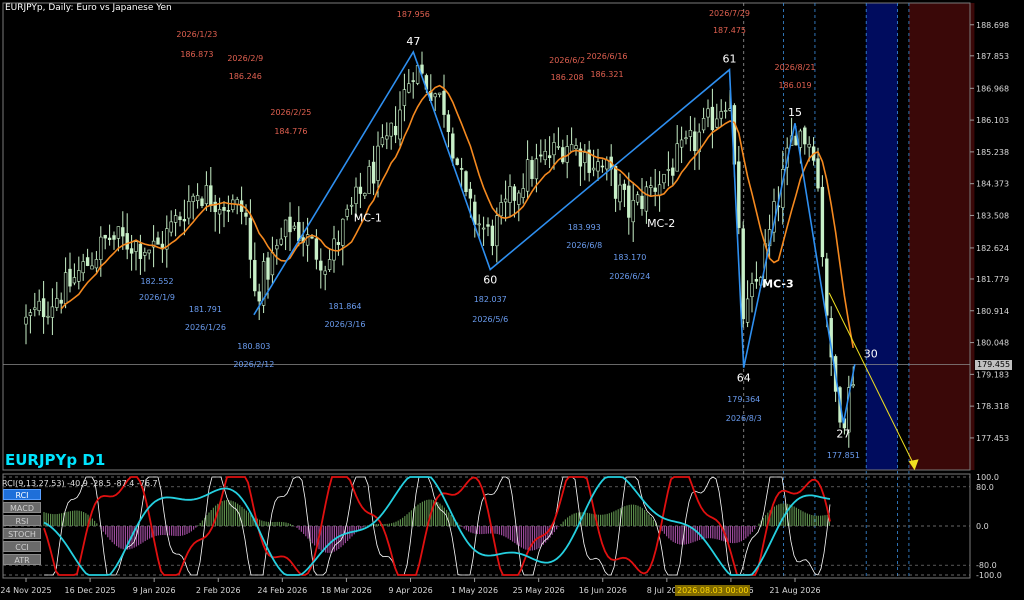 This screenshot has height=600, width=1024. What do you see at coordinates (290, 131) in the screenshot?
I see `swing-price-label: 184.776` at bounding box center [290, 131].